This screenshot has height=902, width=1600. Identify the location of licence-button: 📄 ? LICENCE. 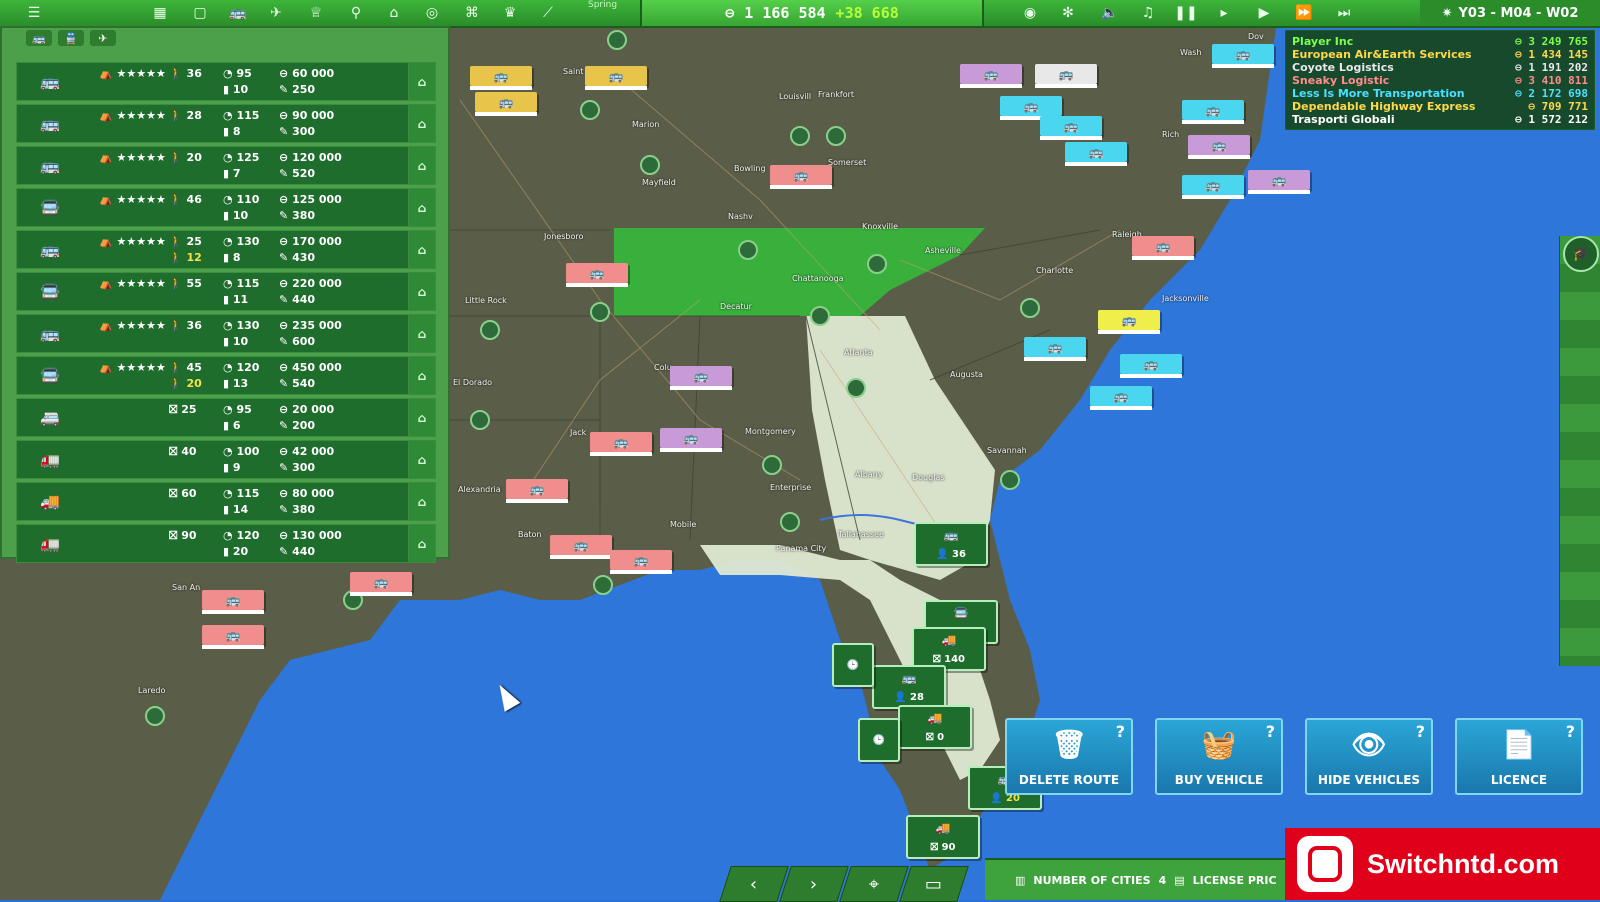
(1519, 756).